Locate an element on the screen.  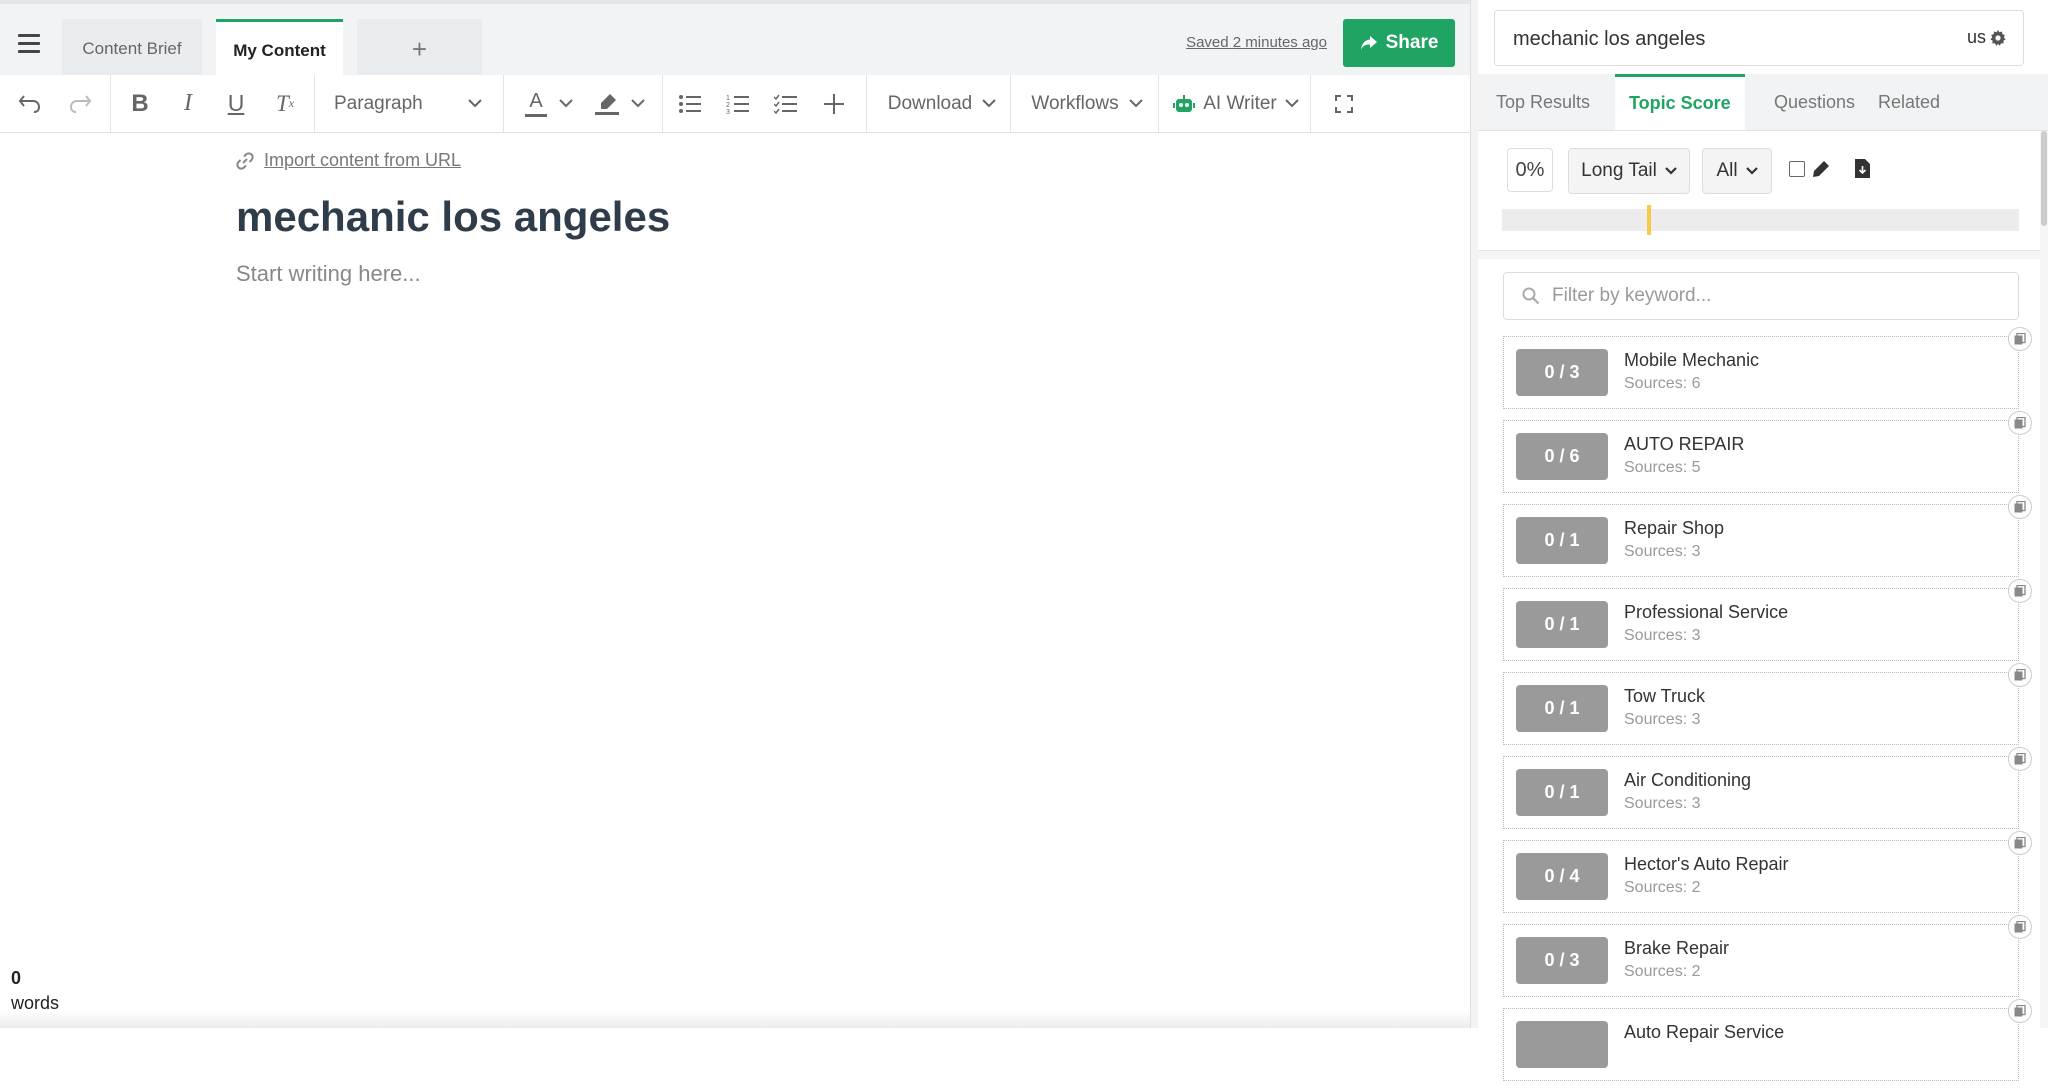
topic-row: 0 / 1 Professional Service Sources: 3 is located at coordinates (1767, 620).